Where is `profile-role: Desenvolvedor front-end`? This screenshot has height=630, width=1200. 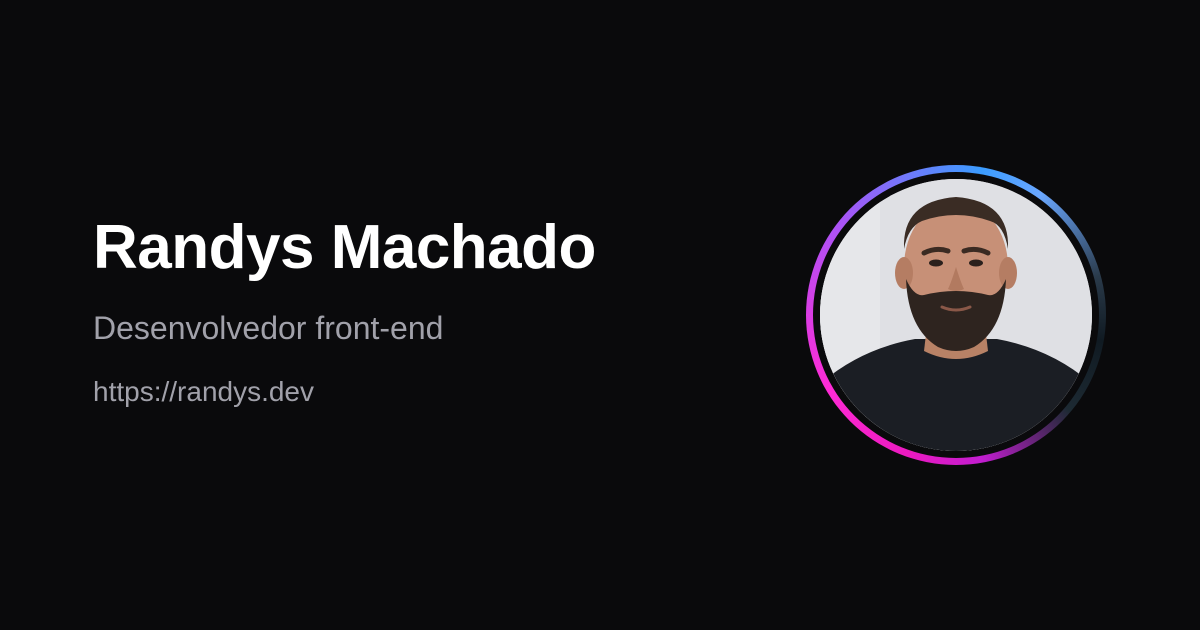
profile-role: Desenvolvedor front-end is located at coordinates (268, 328).